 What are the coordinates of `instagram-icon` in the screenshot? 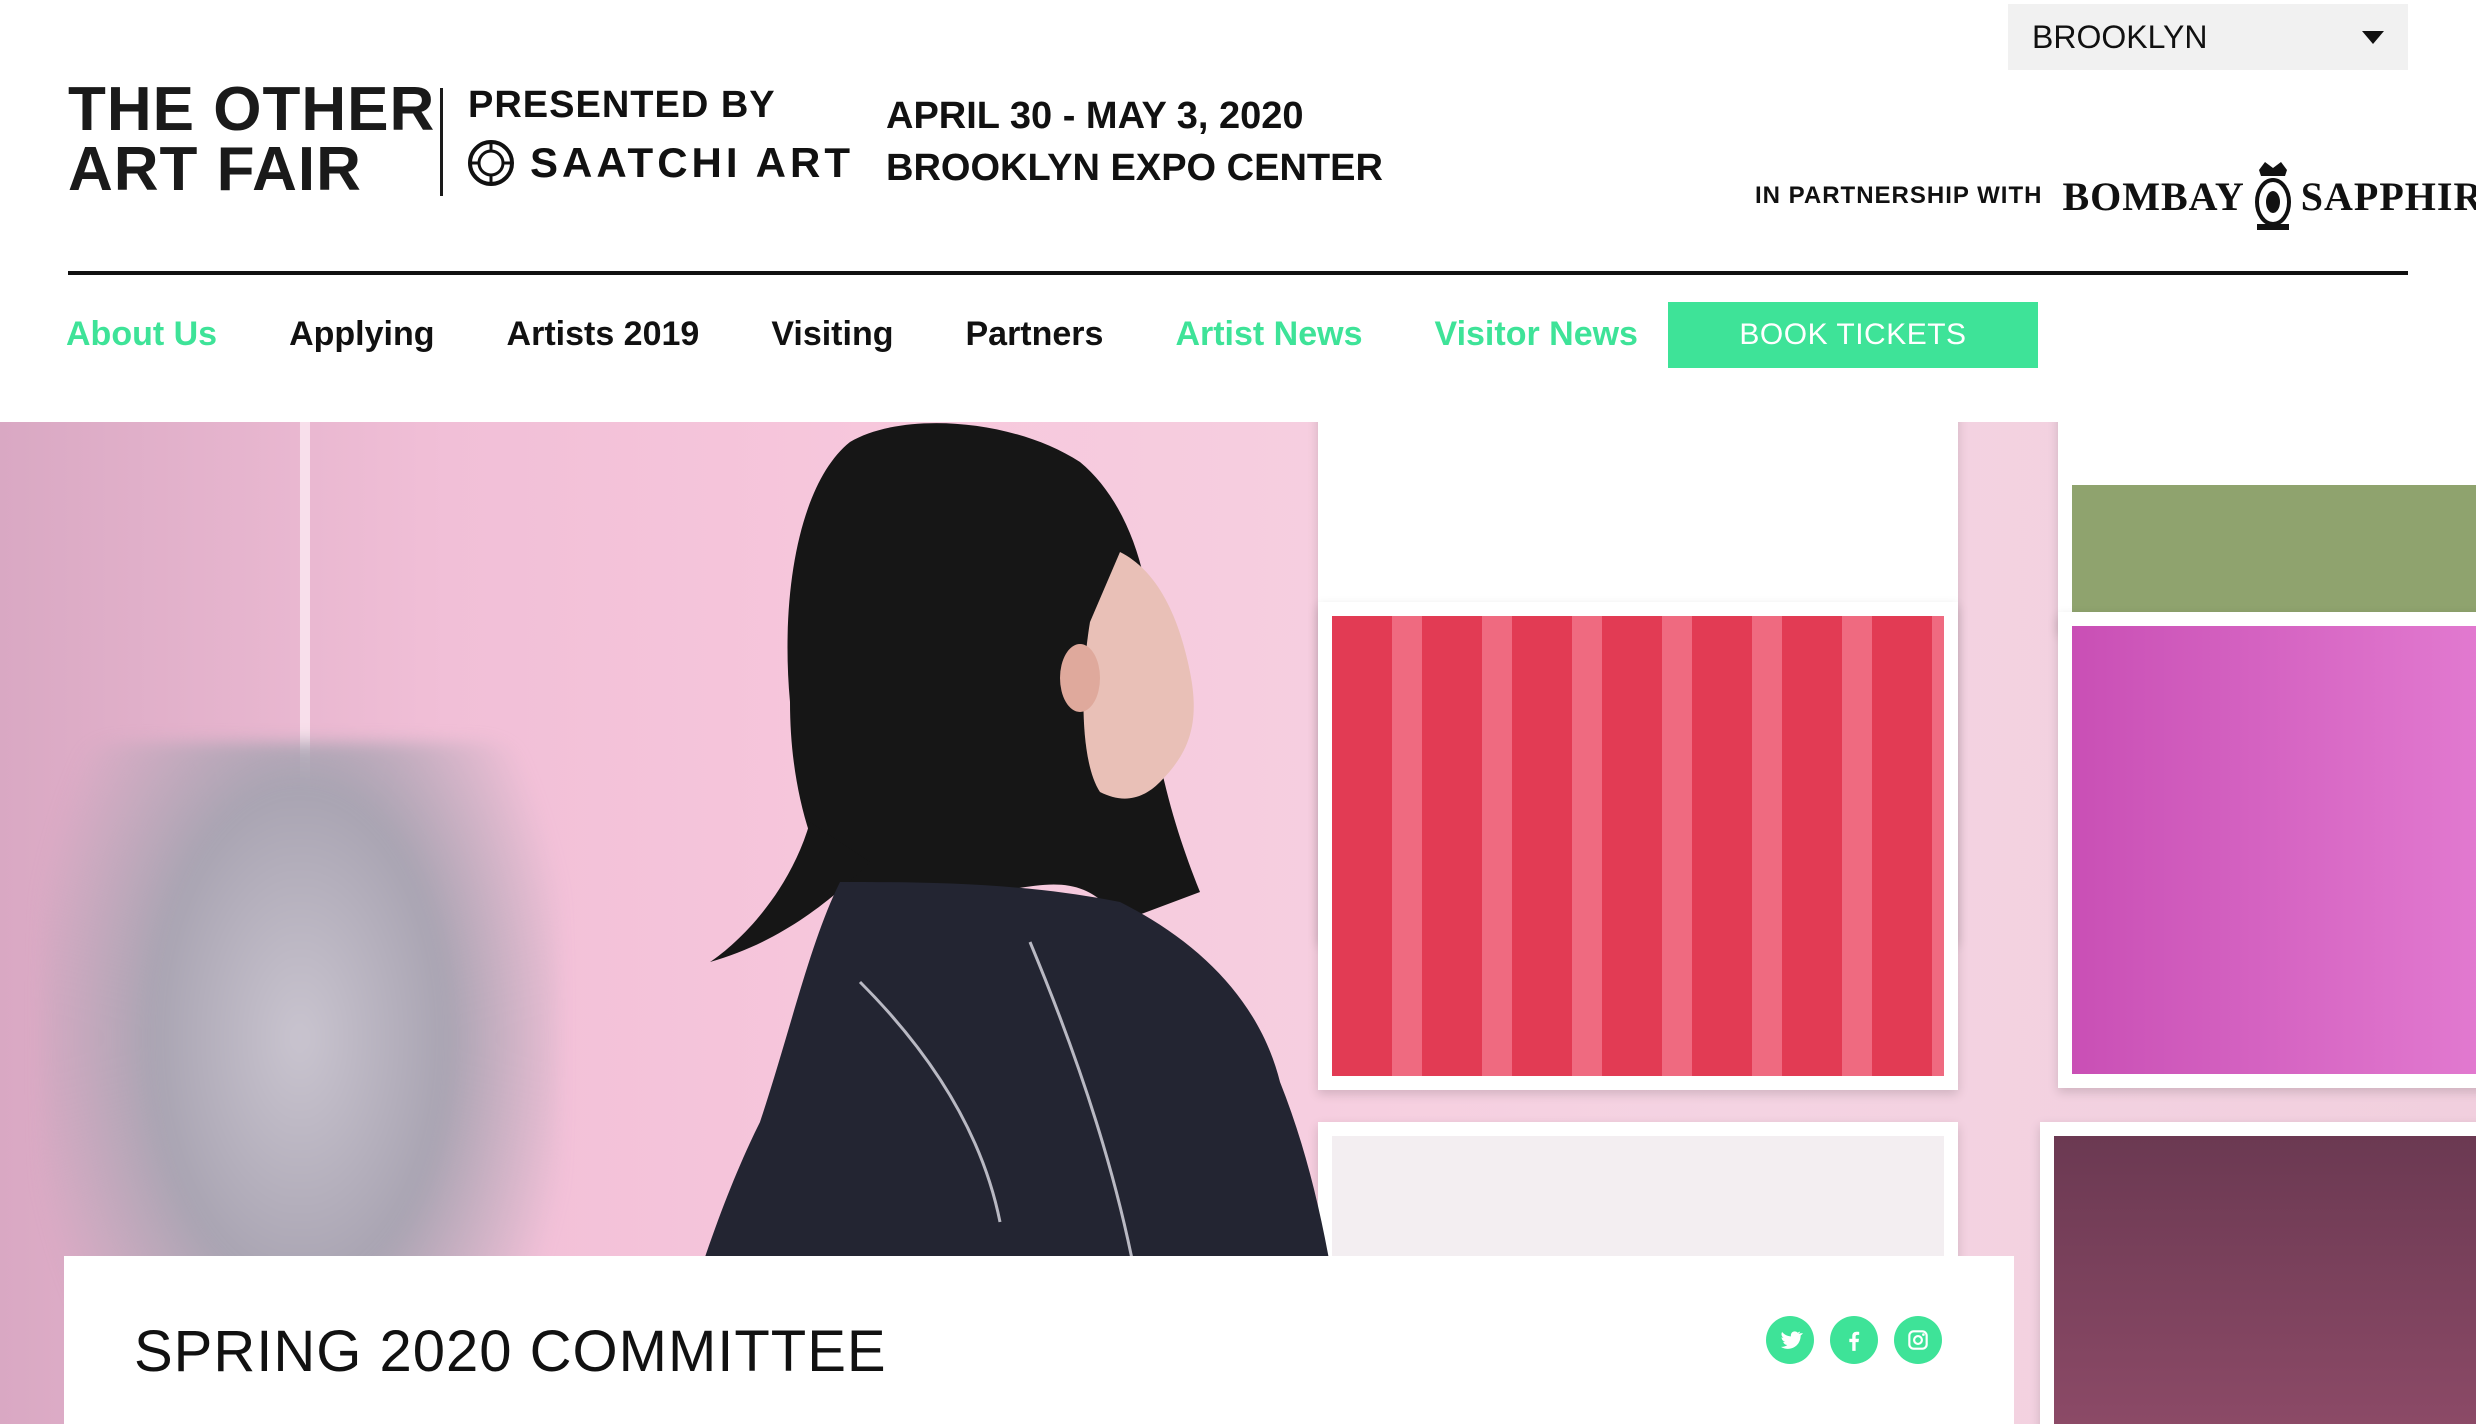 It's located at (1918, 1340).